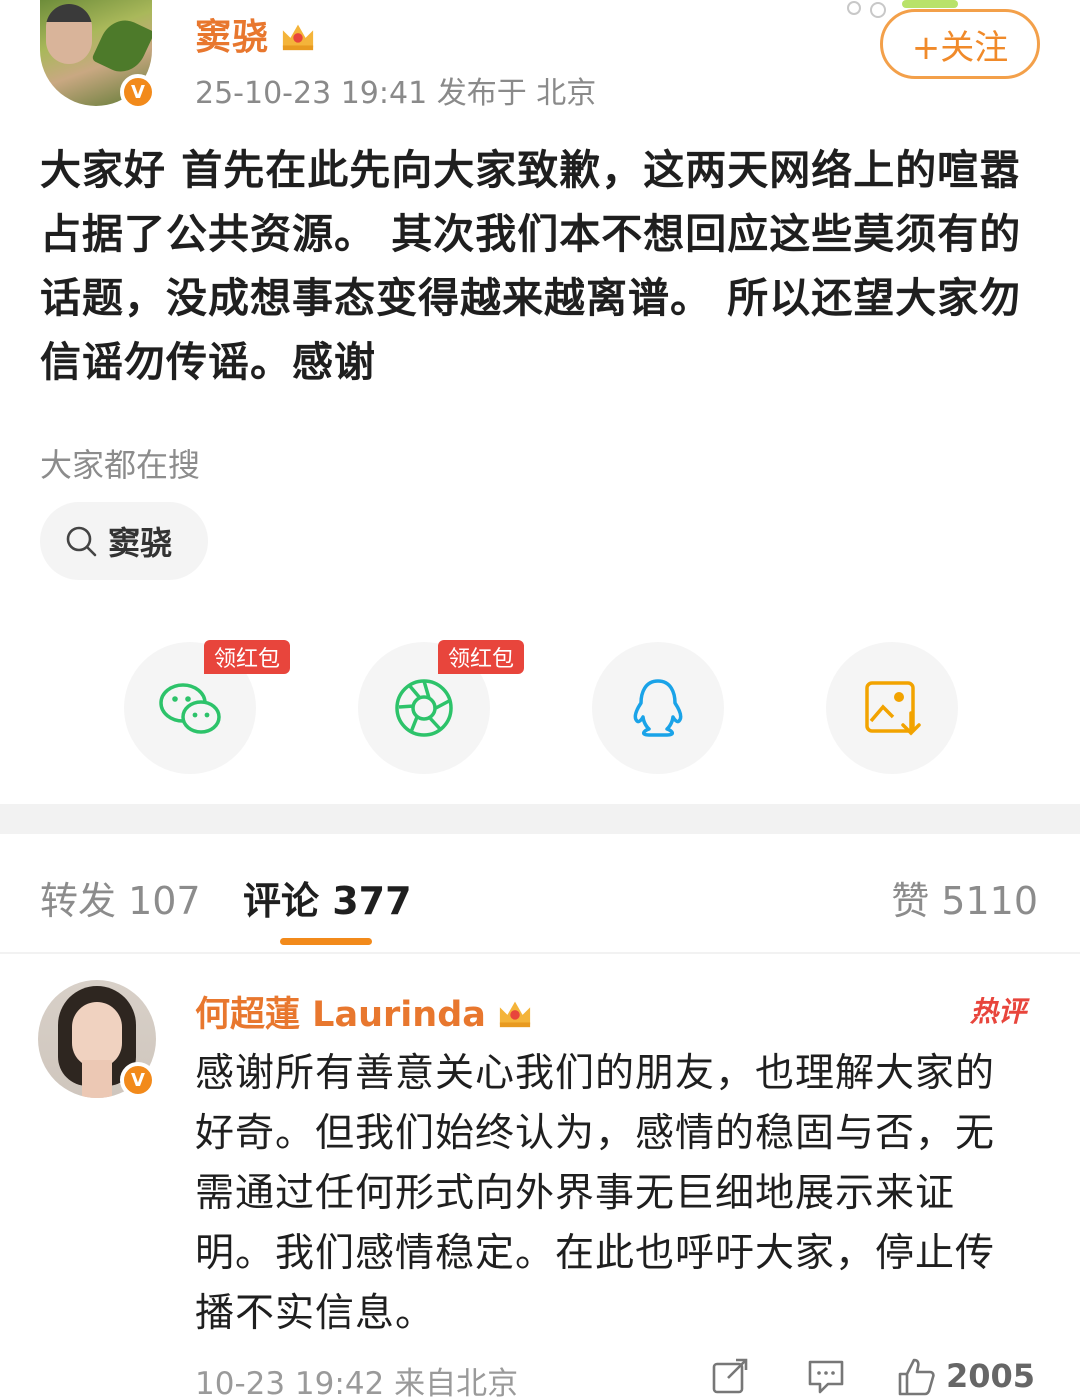 This screenshot has height=1397, width=1080. I want to click on share-out-icon, so click(730, 1375).